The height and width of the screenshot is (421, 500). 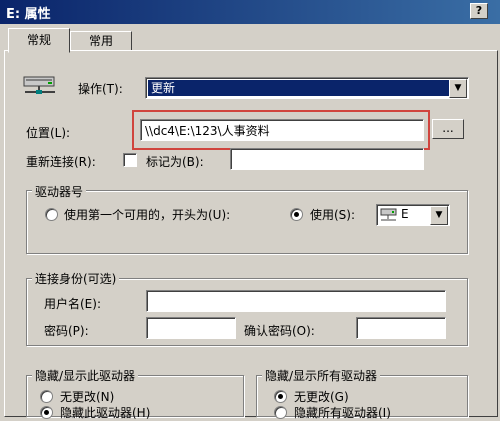 What do you see at coordinates (130, 160) in the screenshot?
I see `reconnect-checkbox` at bounding box center [130, 160].